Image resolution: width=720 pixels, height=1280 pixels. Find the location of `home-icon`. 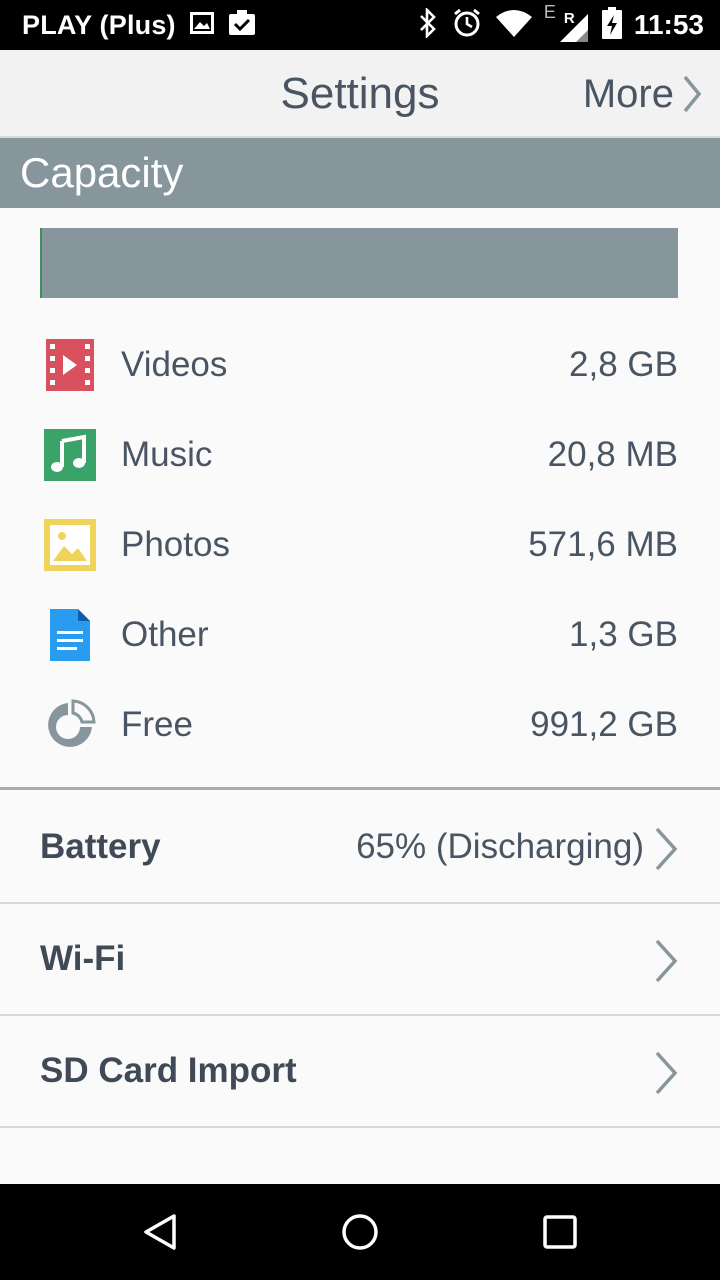

home-icon is located at coordinates (360, 1232).